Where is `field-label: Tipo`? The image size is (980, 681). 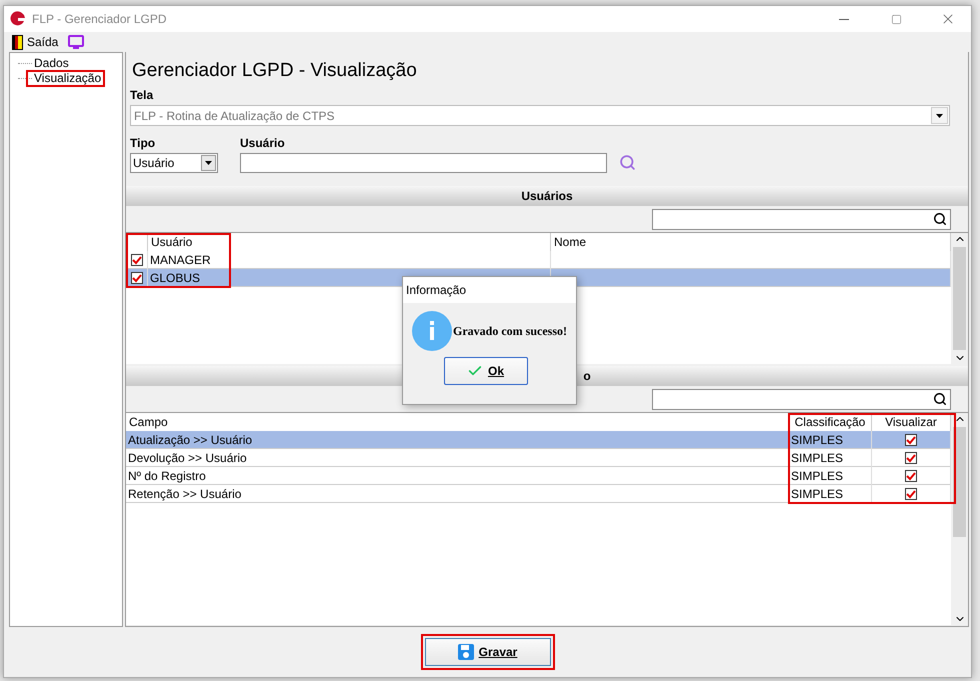
field-label: Tipo is located at coordinates (143, 143).